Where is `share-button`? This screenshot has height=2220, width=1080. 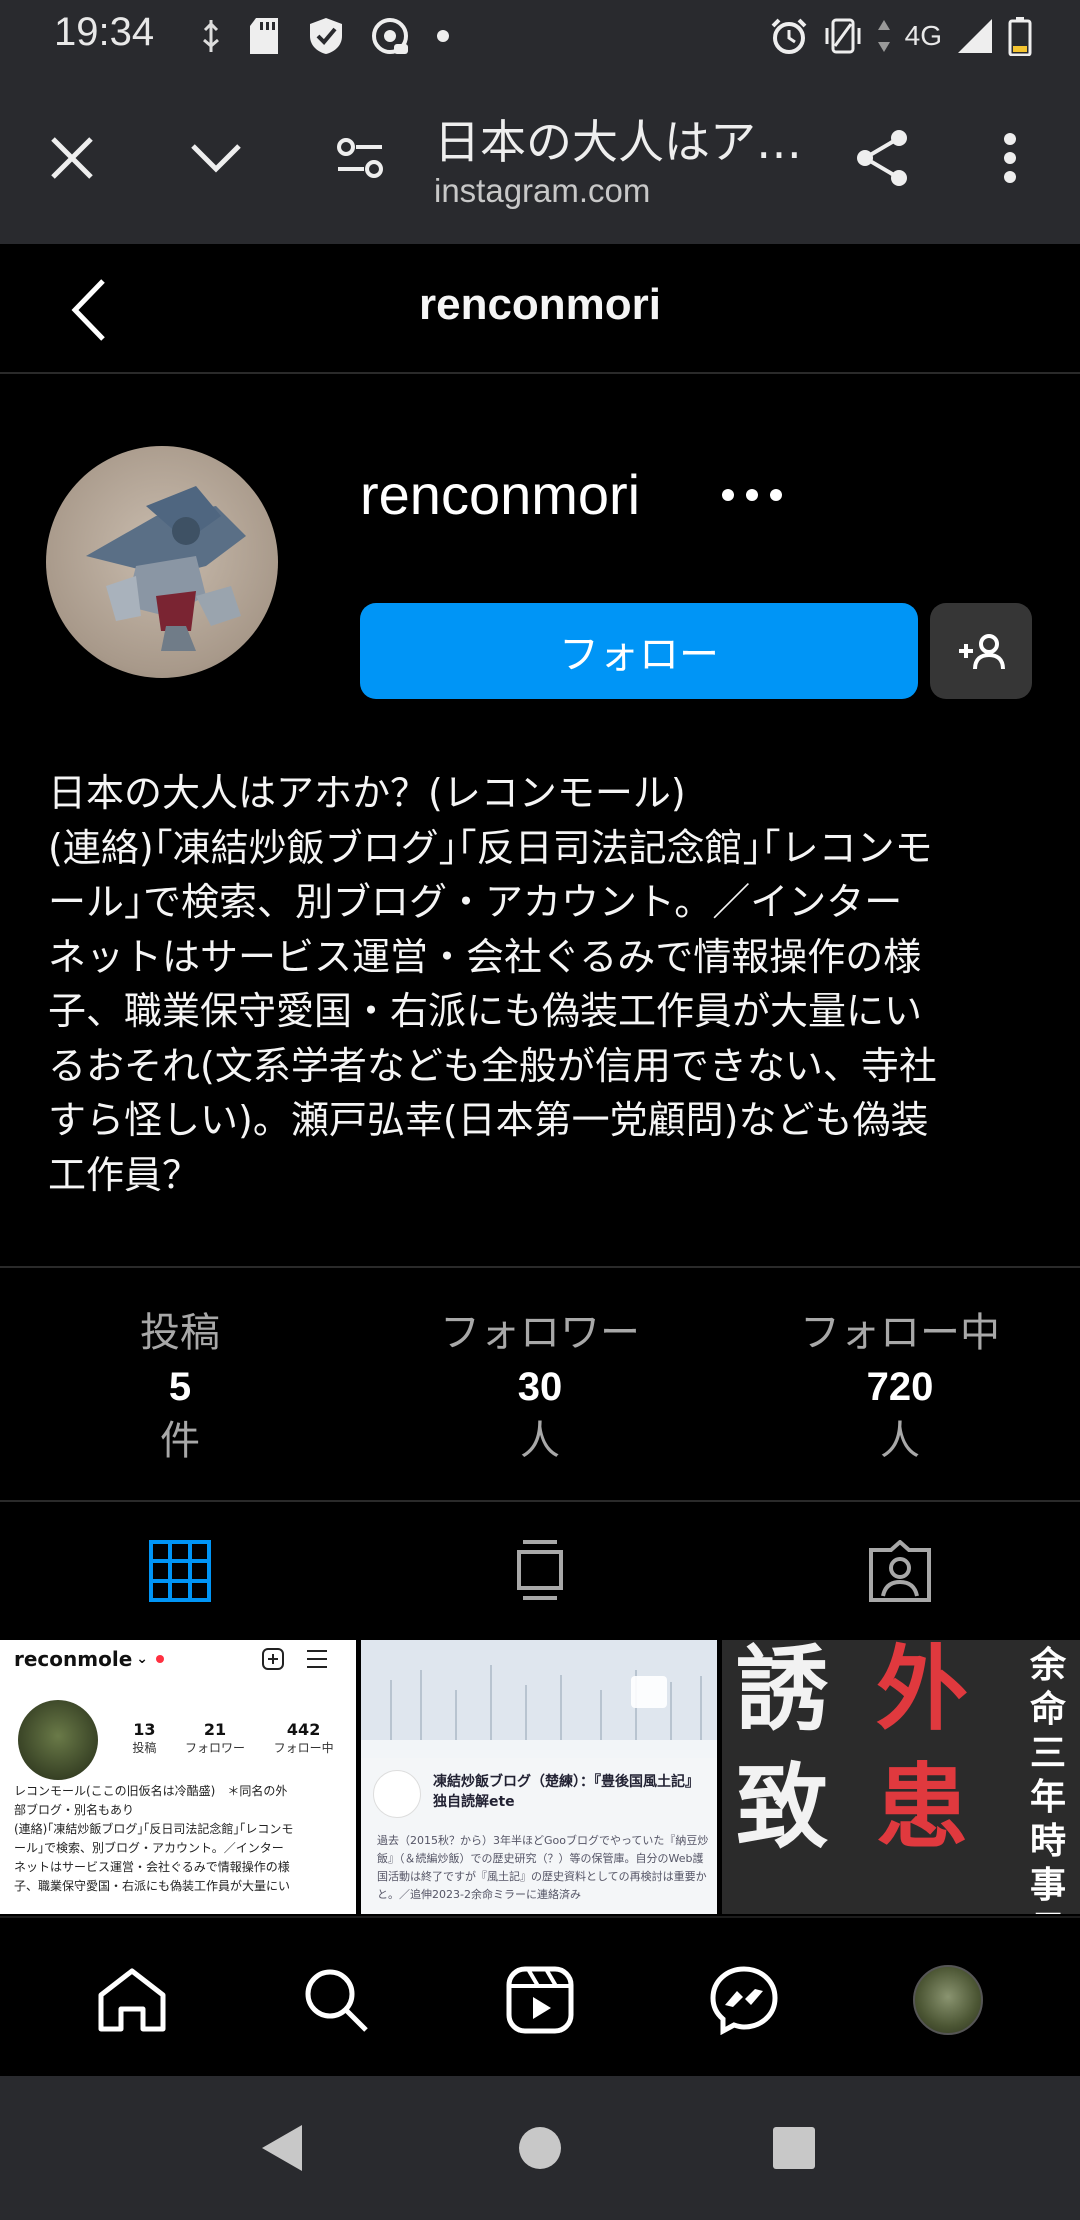 share-button is located at coordinates (882, 158).